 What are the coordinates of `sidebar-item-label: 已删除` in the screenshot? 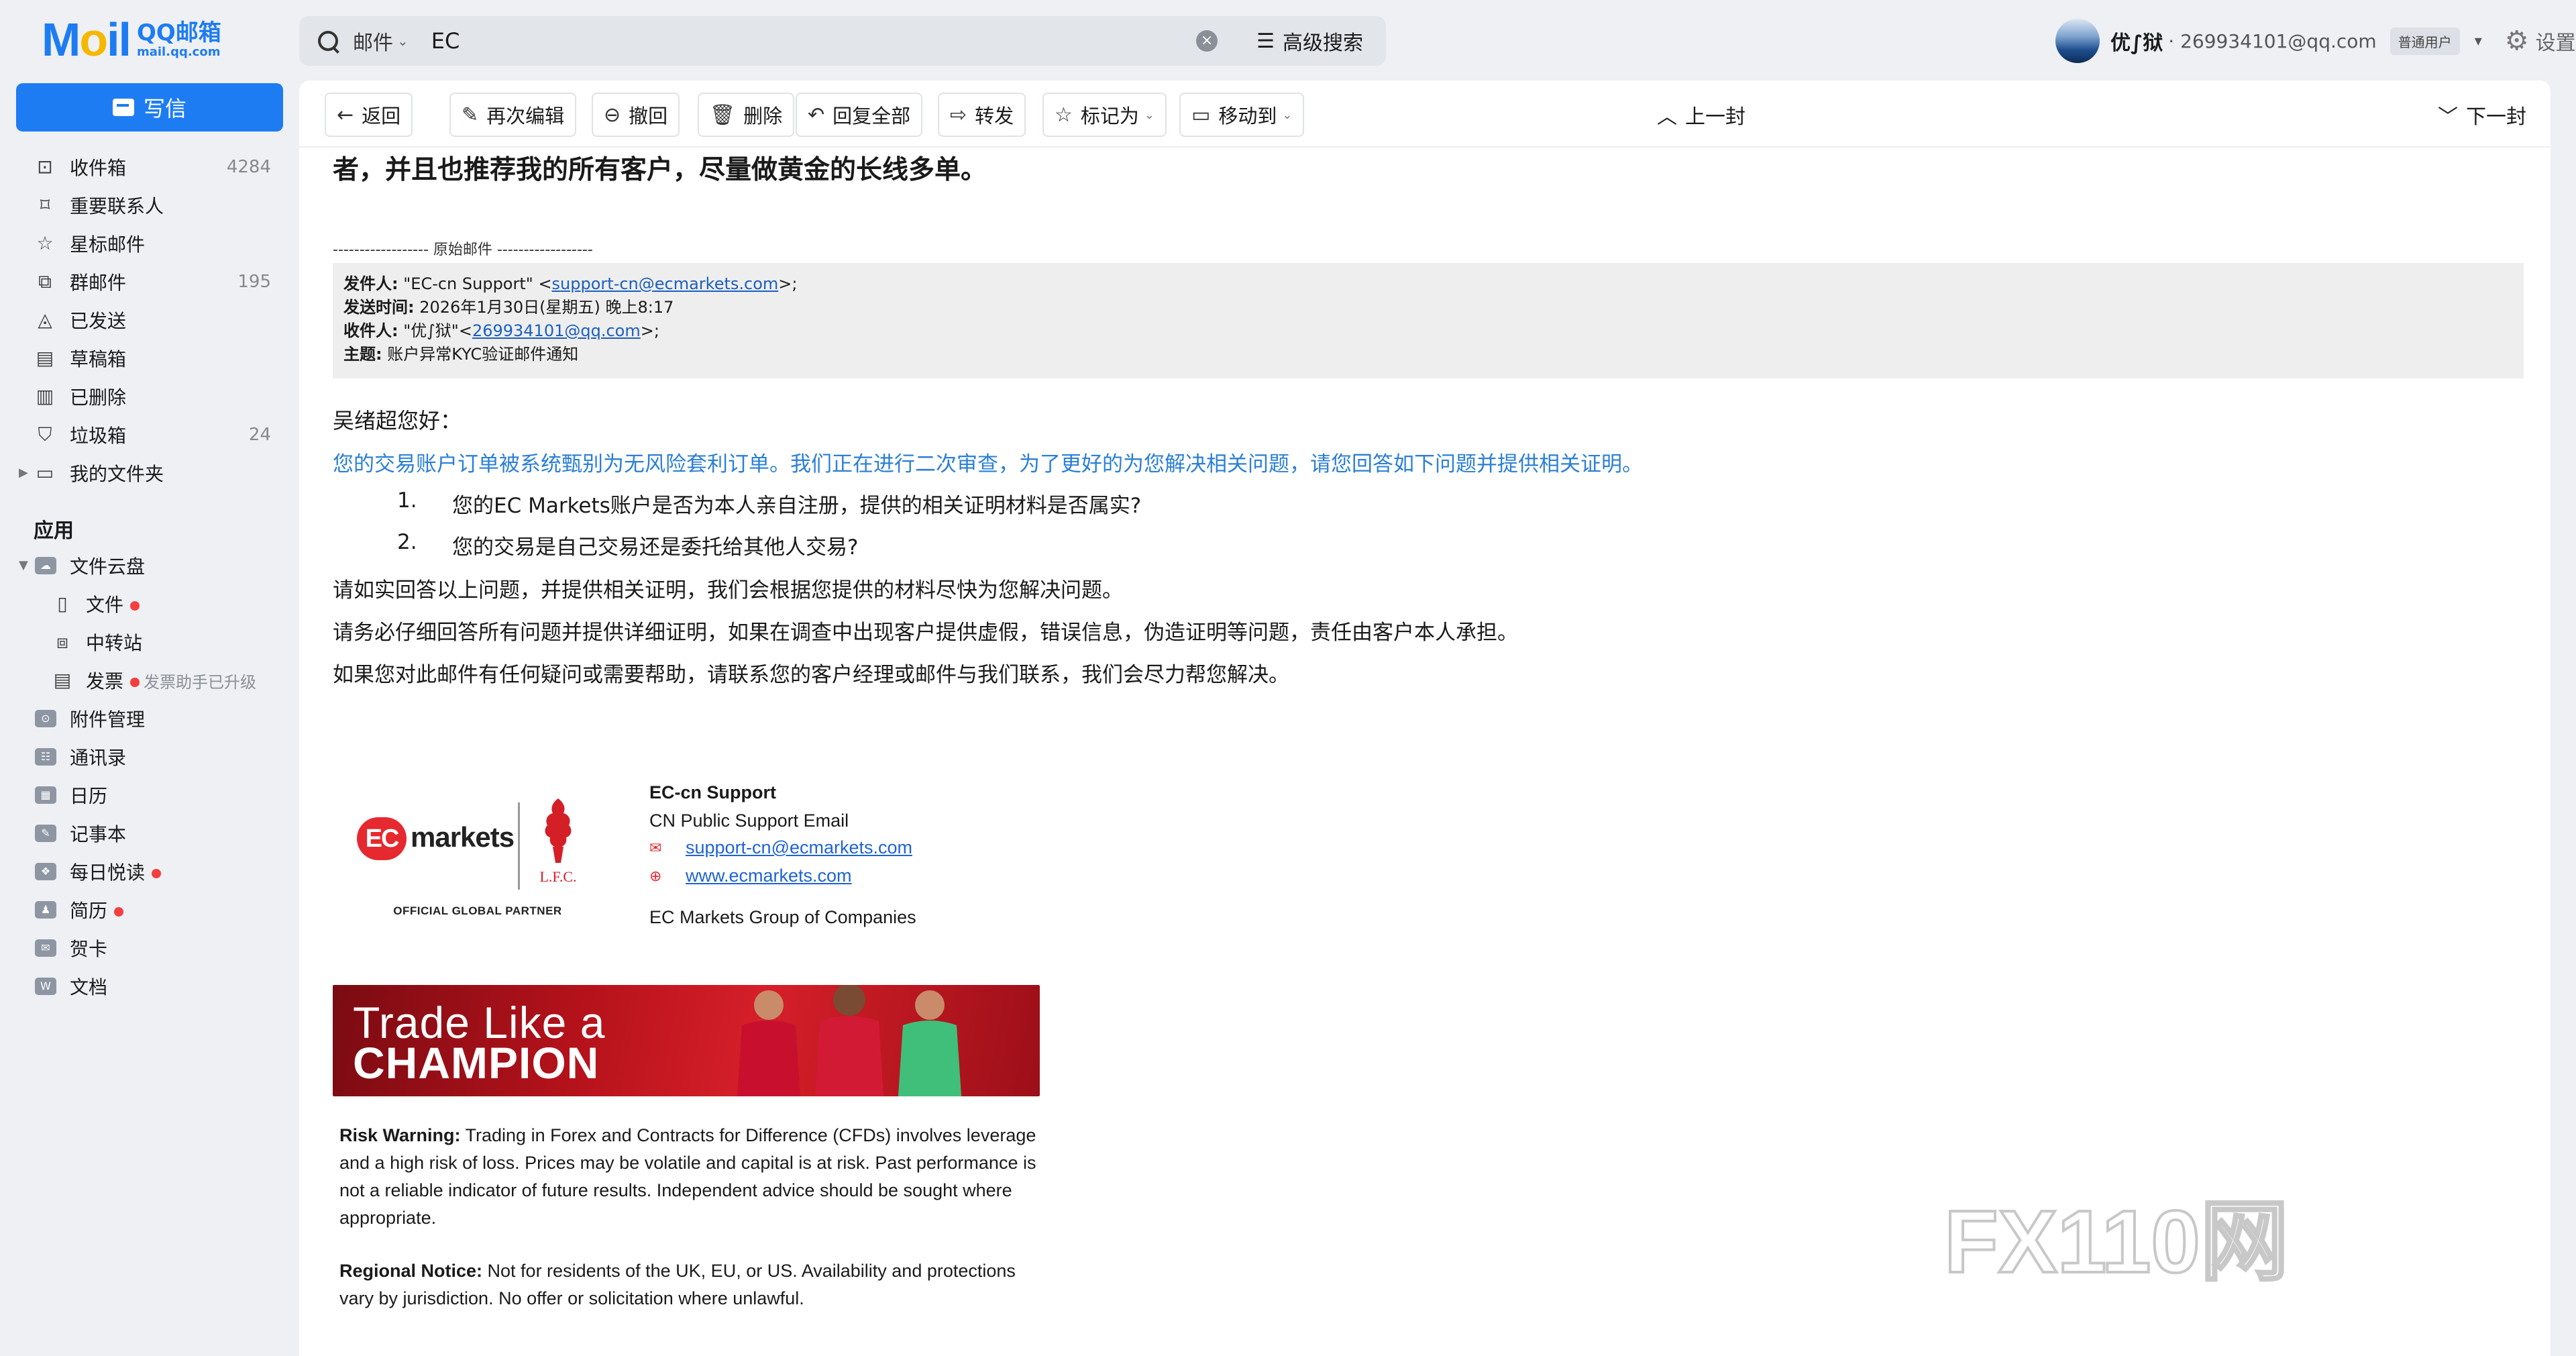 It's located at (98, 397).